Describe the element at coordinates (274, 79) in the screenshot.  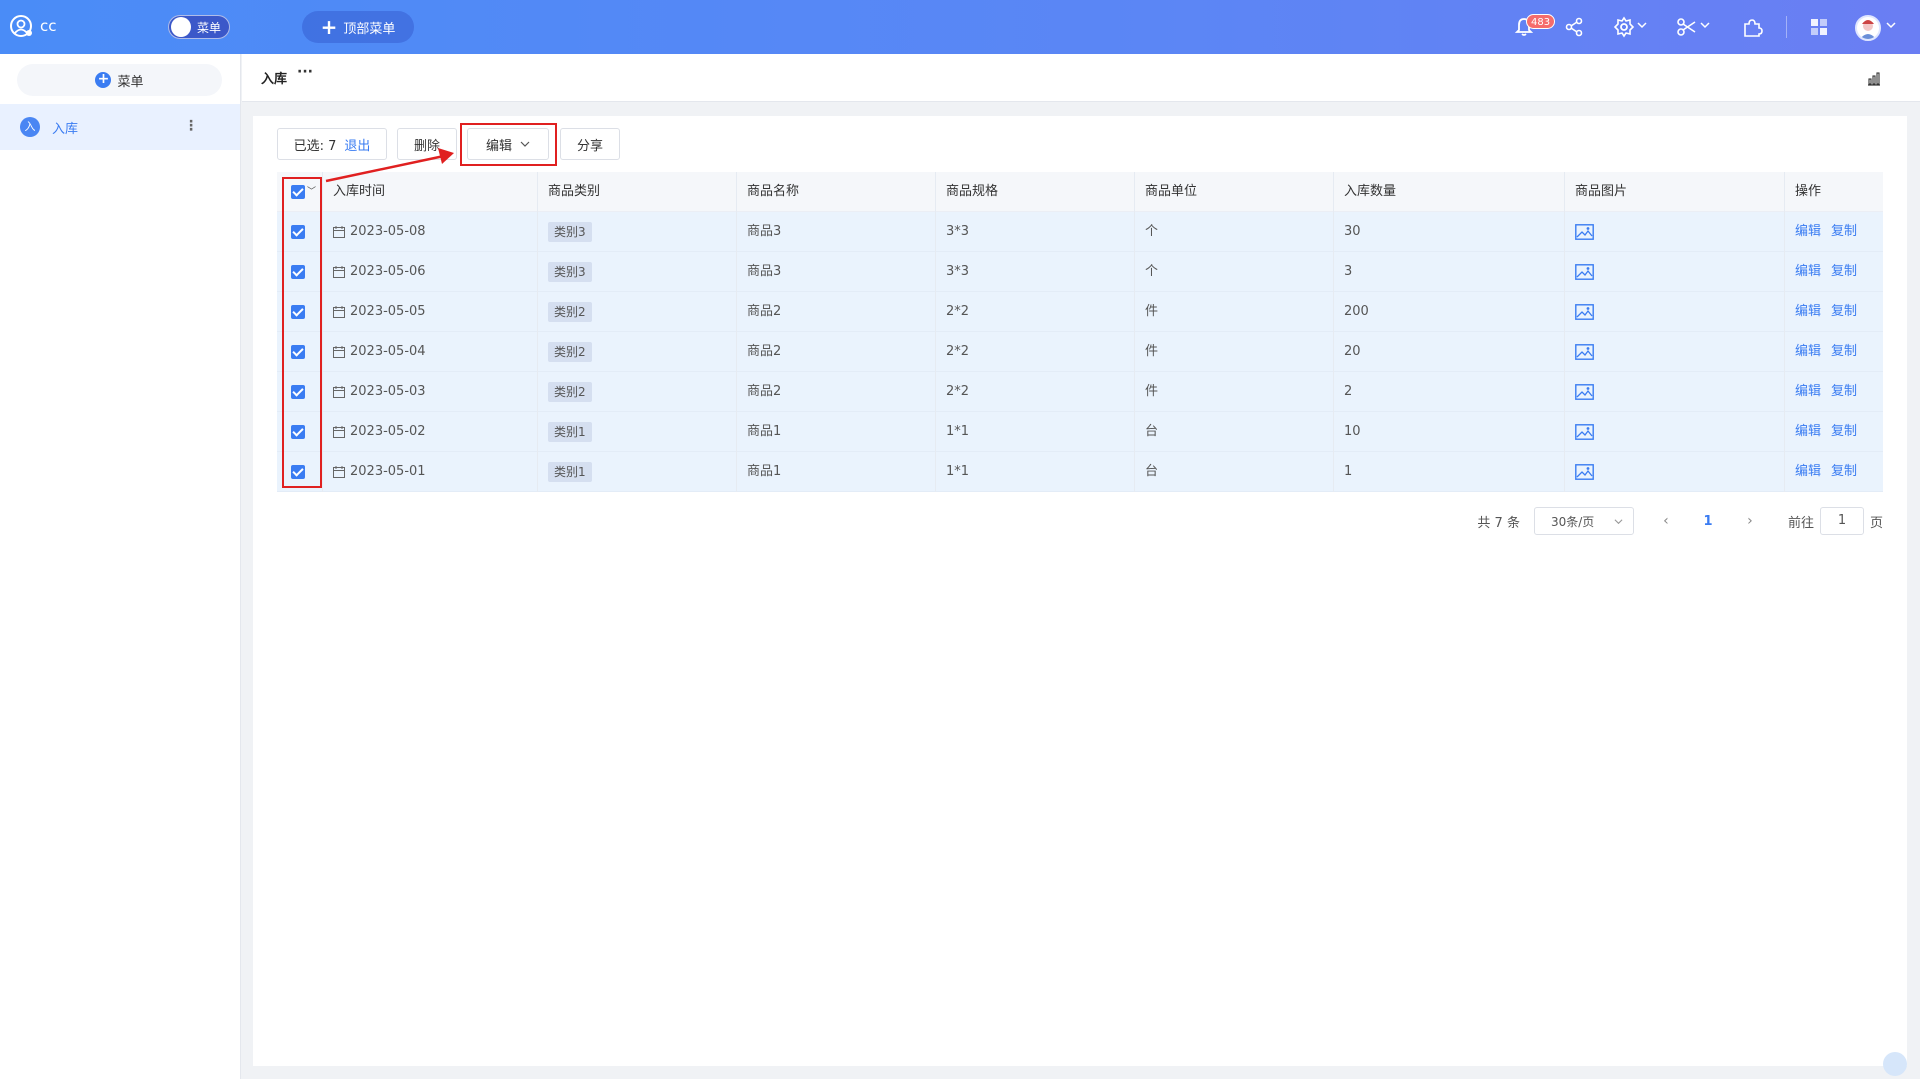
I see `page-title: 入库` at that location.